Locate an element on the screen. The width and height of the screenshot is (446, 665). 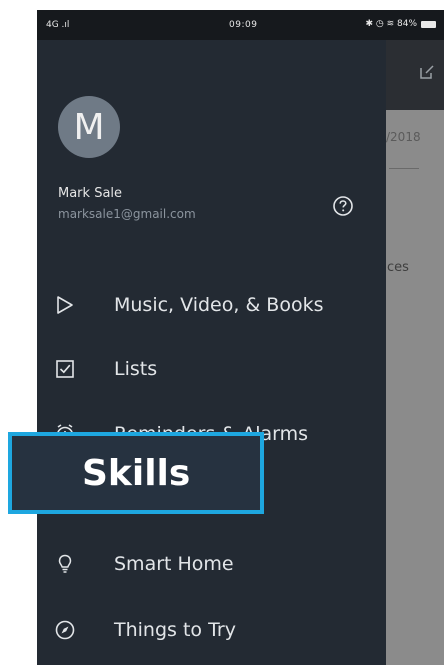
background-divider is located at coordinates (404, 168).